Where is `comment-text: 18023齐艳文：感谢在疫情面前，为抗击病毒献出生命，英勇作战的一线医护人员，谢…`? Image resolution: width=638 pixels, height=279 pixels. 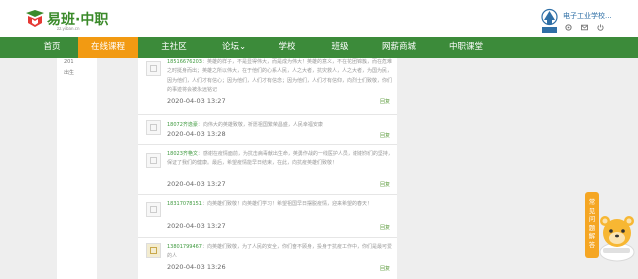
comment-text: 18023齐艳文：感谢在疫情面前，为抗击病毒献出生命，英勇作战的一线医护人员，谢… is located at coordinates (280, 159).